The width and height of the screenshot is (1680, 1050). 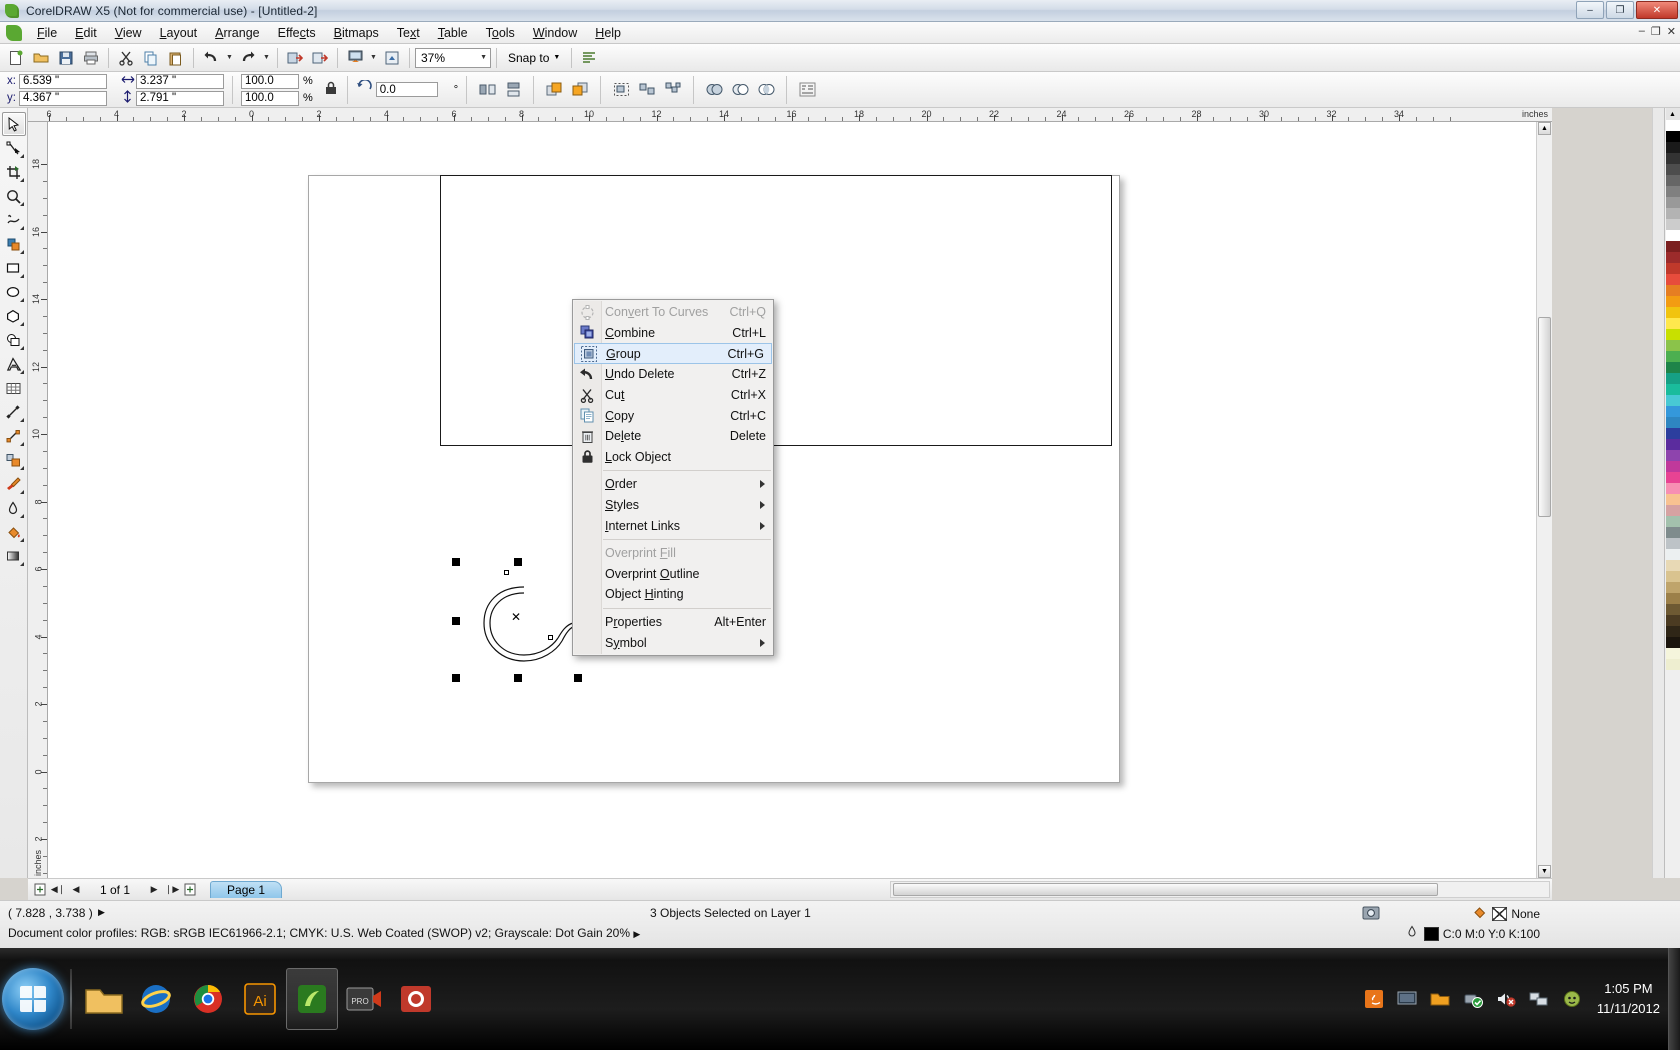 What do you see at coordinates (373, 58) in the screenshot?
I see `launcher-dropdown-icon: ▼` at bounding box center [373, 58].